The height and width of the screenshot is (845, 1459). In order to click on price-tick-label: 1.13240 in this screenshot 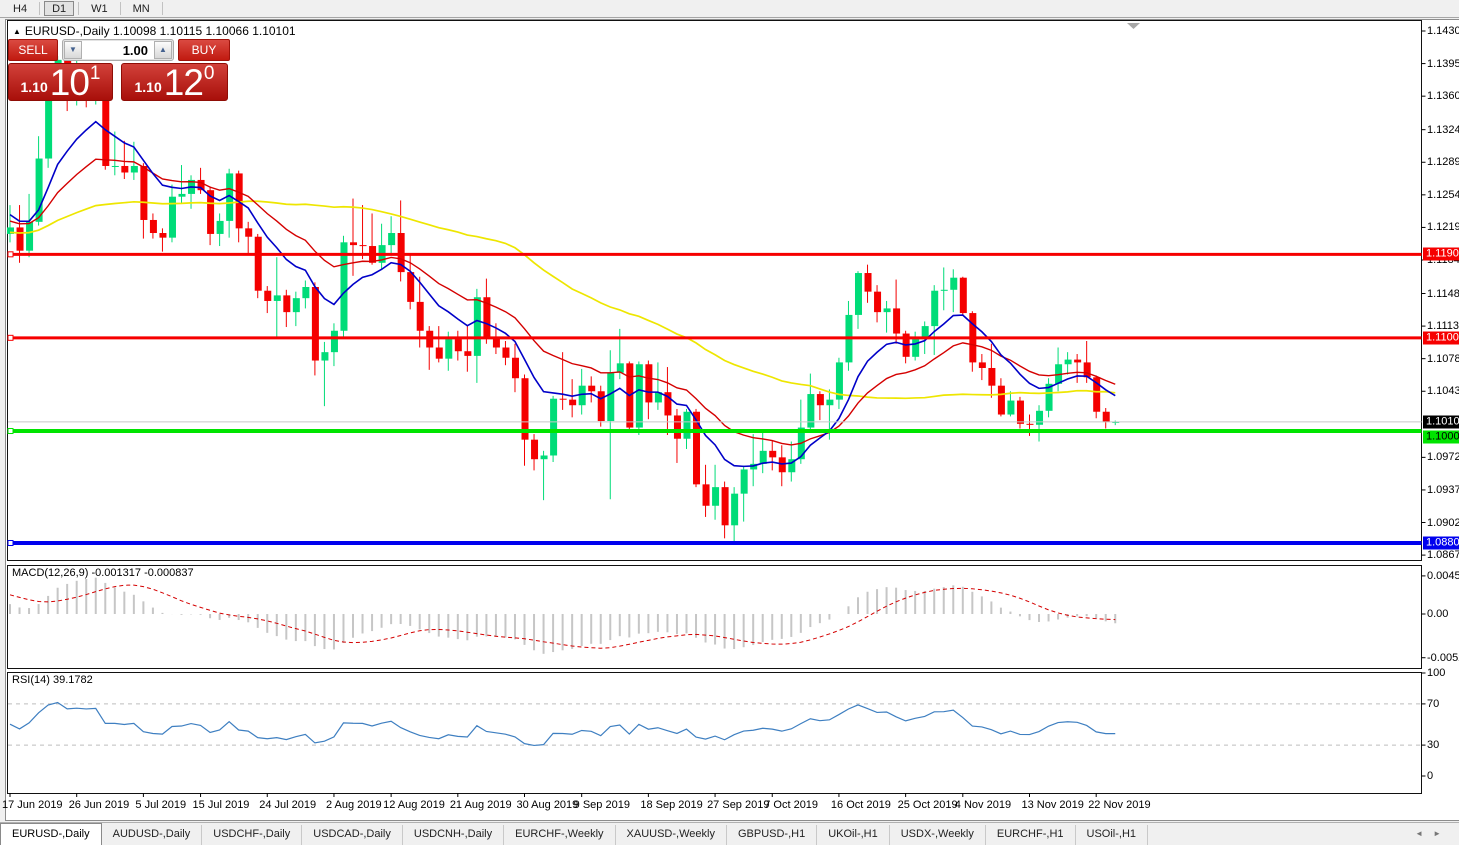, I will do `click(1443, 129)`.